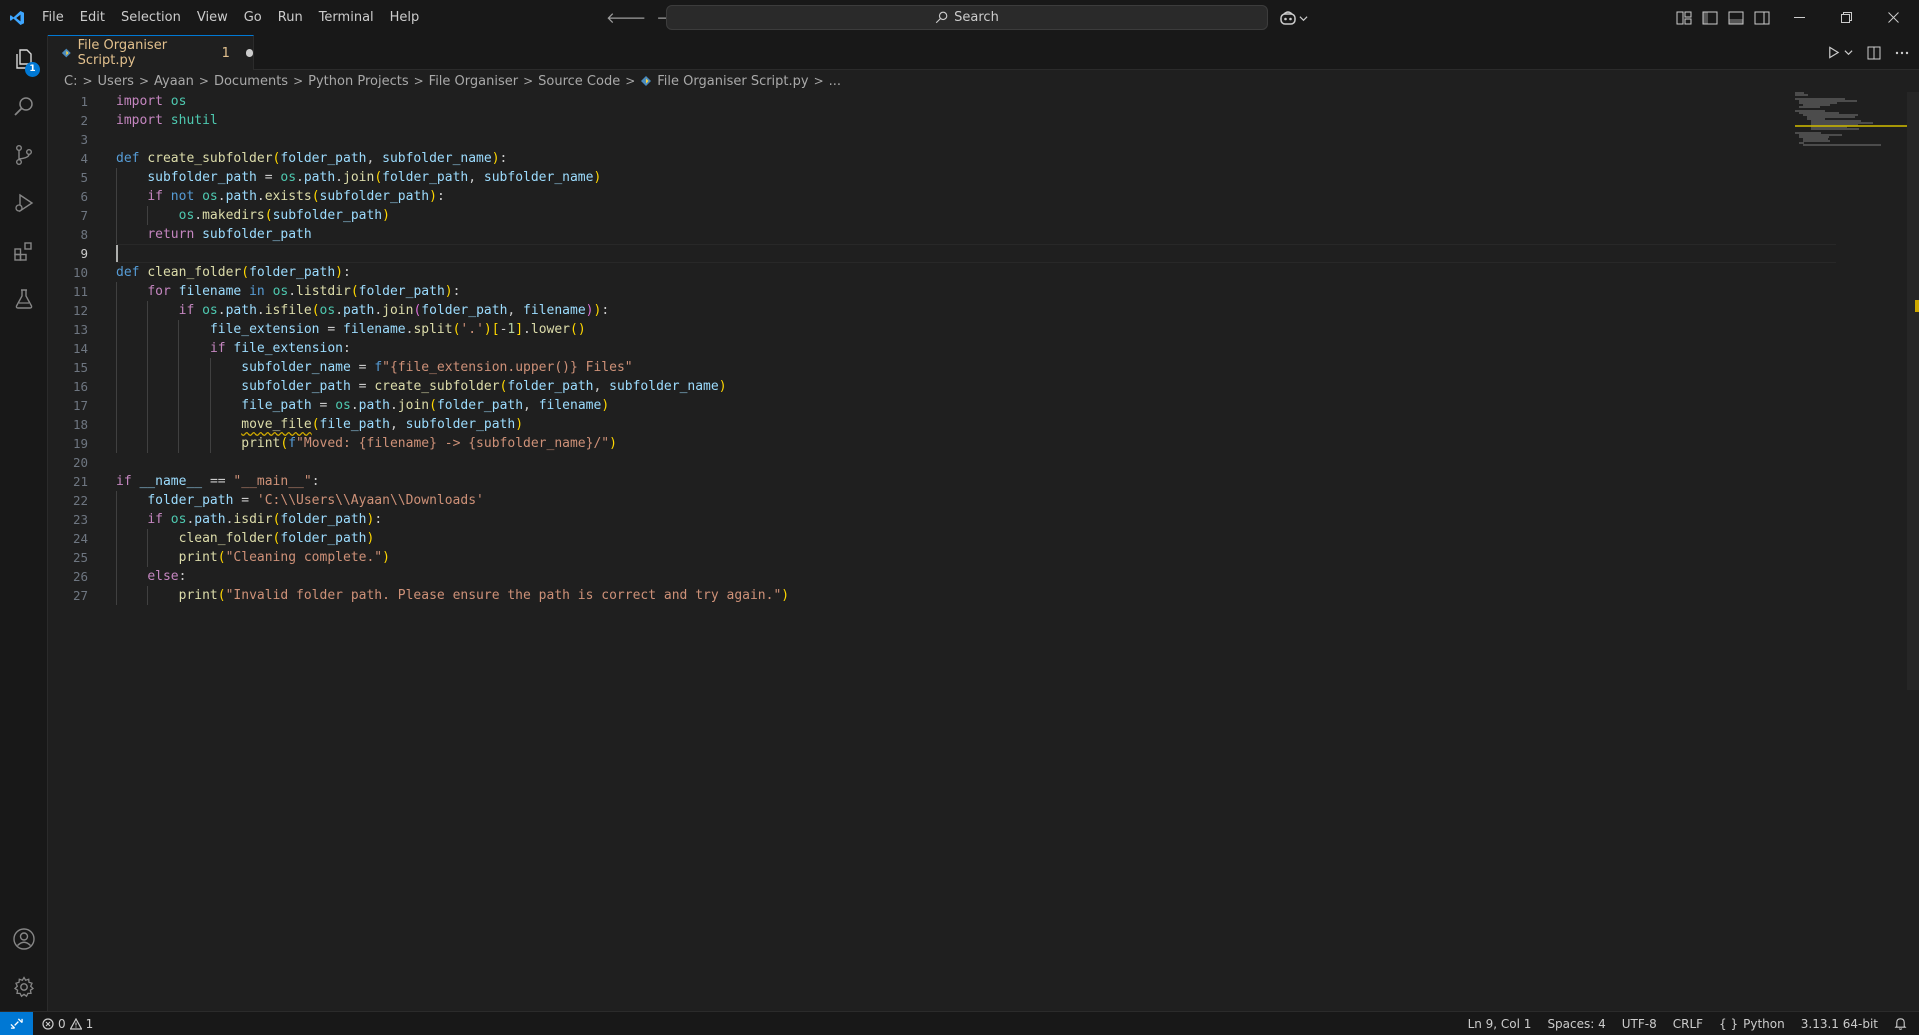 The height and width of the screenshot is (1035, 1919). I want to click on search-view-button, so click(24, 107).